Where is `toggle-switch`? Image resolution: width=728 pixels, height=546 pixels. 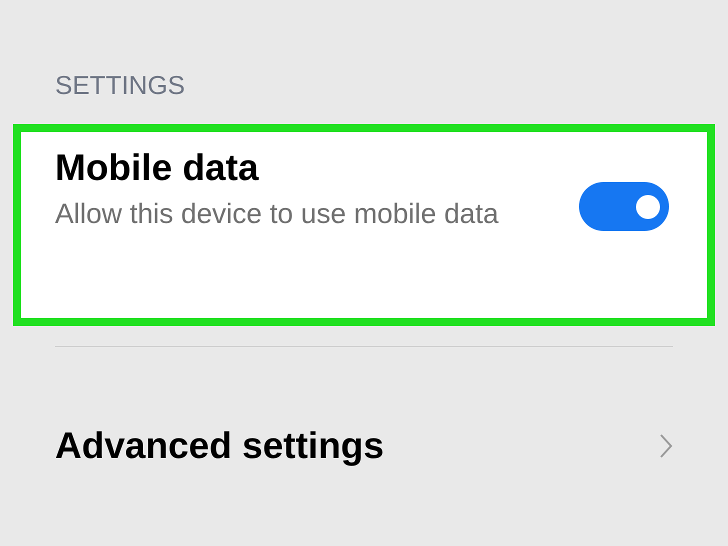 toggle-switch is located at coordinates (624, 206).